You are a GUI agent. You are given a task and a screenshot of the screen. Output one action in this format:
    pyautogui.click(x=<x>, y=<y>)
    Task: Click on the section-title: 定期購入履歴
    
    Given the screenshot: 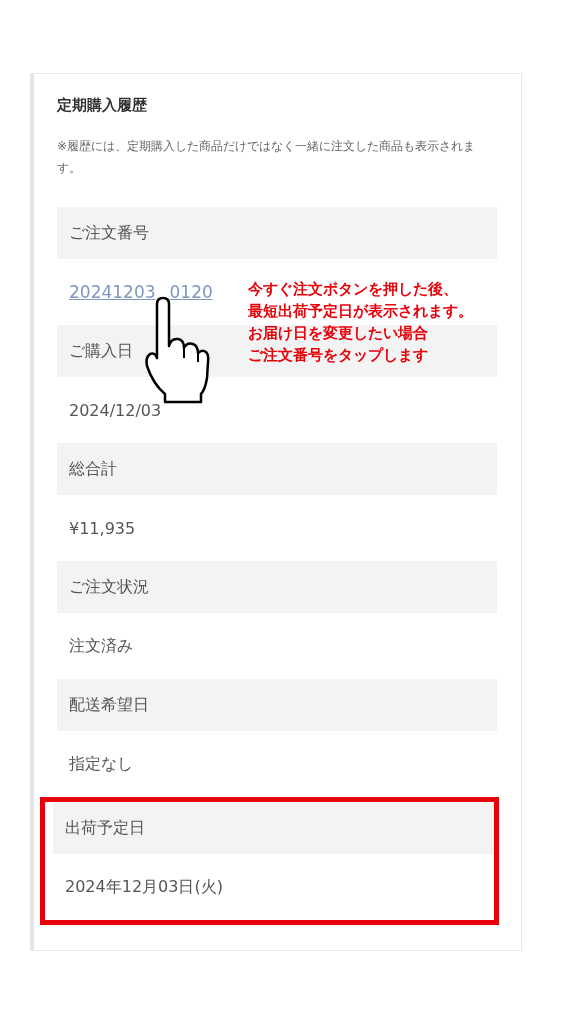 What is the action you would take?
    pyautogui.click(x=102, y=105)
    